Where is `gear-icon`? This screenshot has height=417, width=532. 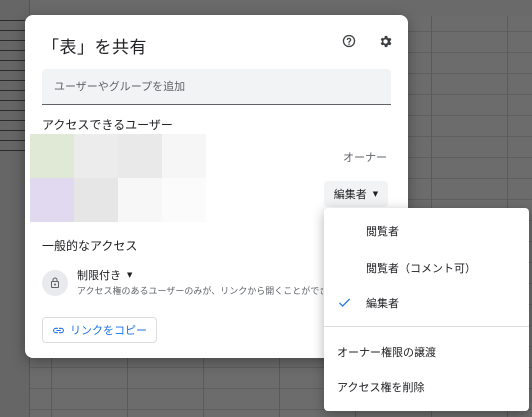
gear-icon is located at coordinates (385, 41).